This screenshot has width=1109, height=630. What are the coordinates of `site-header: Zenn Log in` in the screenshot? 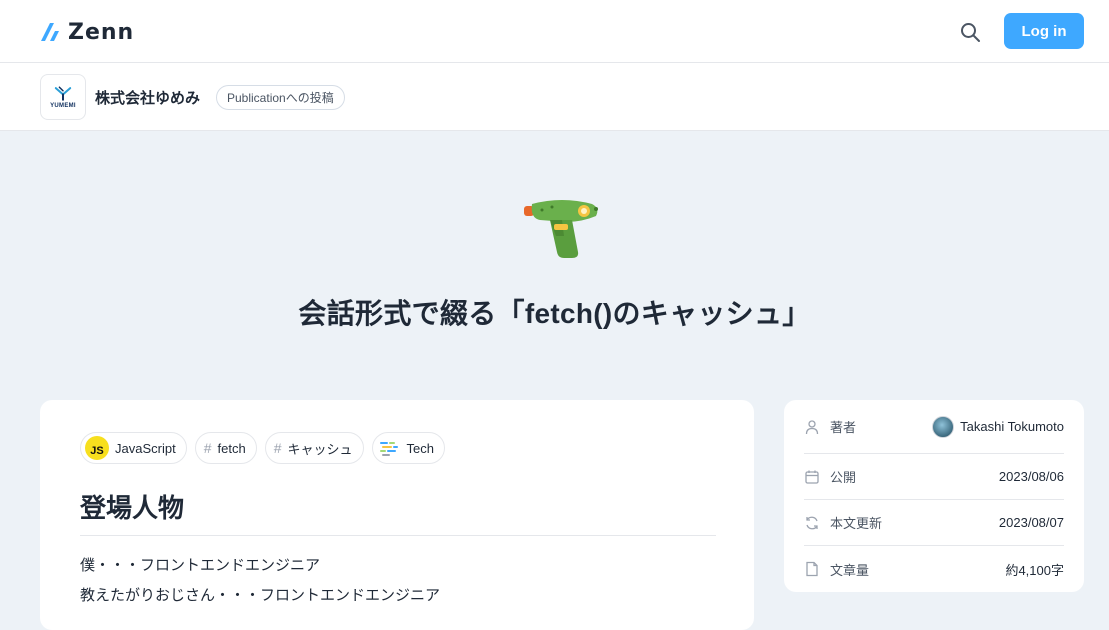 It's located at (554, 31).